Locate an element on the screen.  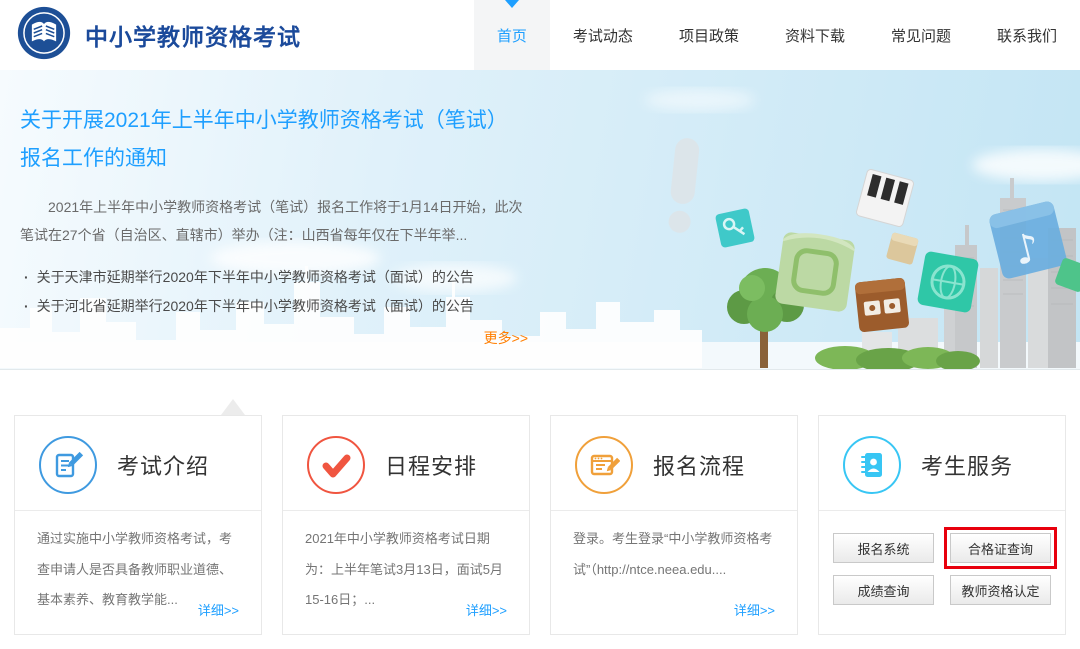
detail-link-signup-flow: 详细>> is located at coordinates (754, 609).